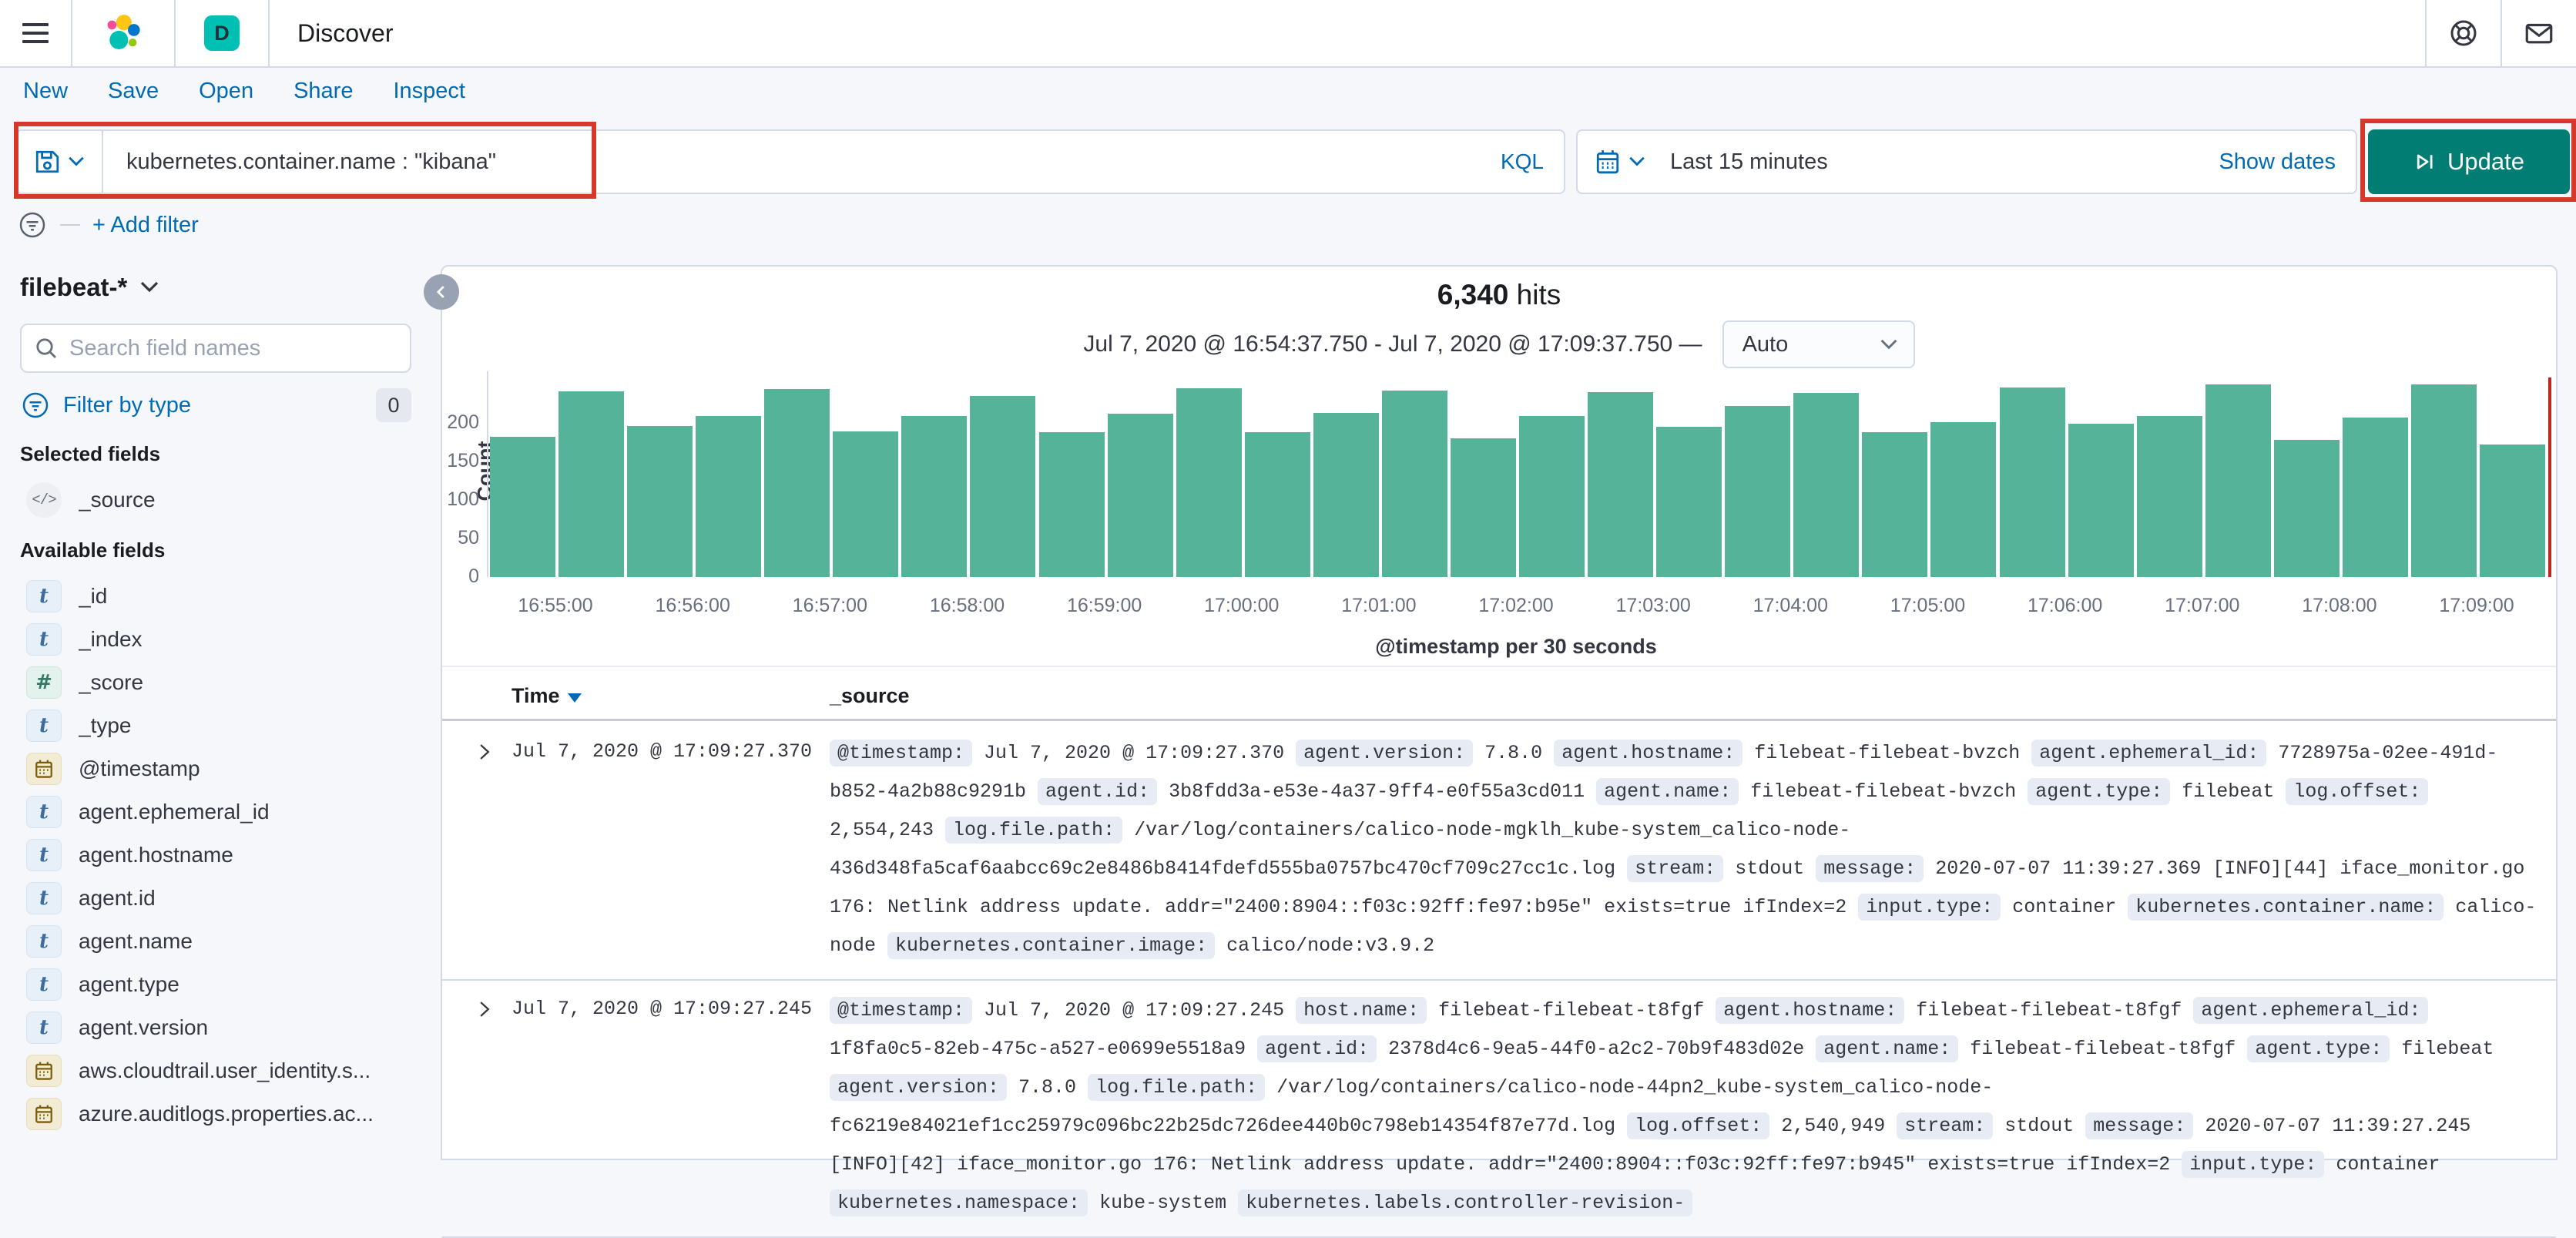 The image size is (2576, 1238). I want to click on histogram-bar-16:57:30, so click(934, 496).